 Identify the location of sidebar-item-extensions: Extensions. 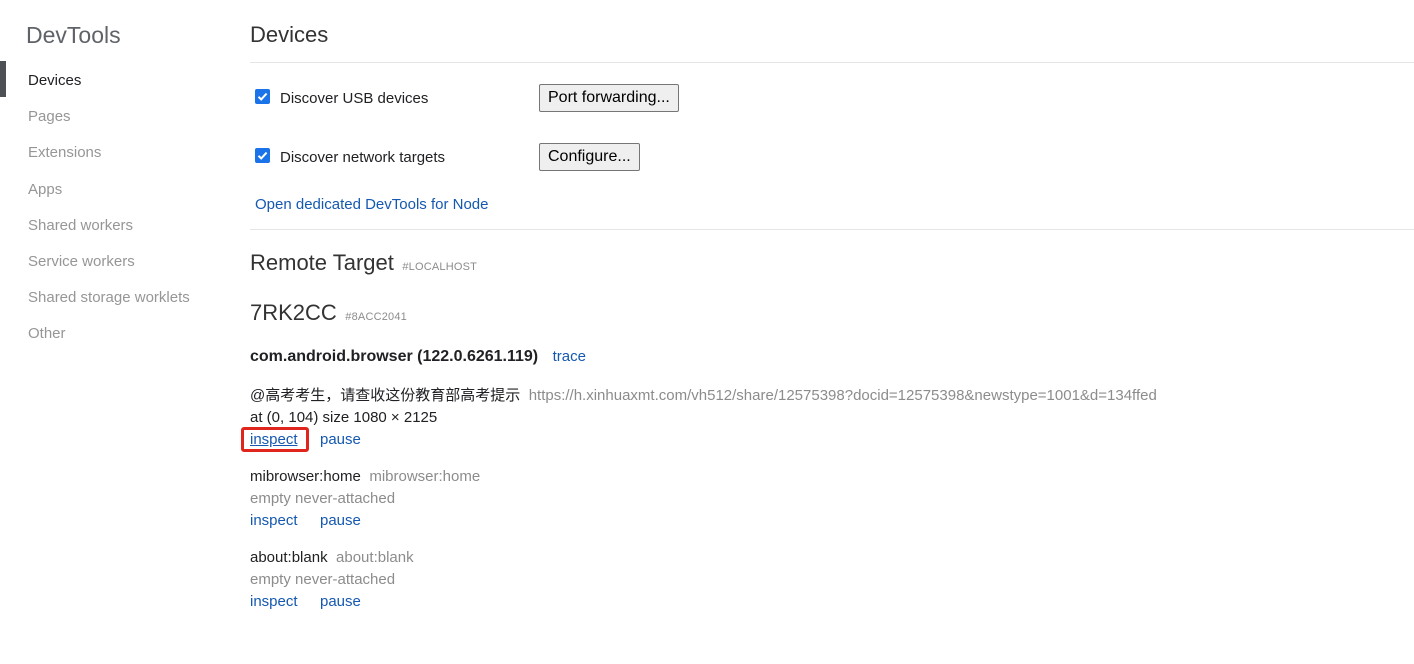
(115, 154).